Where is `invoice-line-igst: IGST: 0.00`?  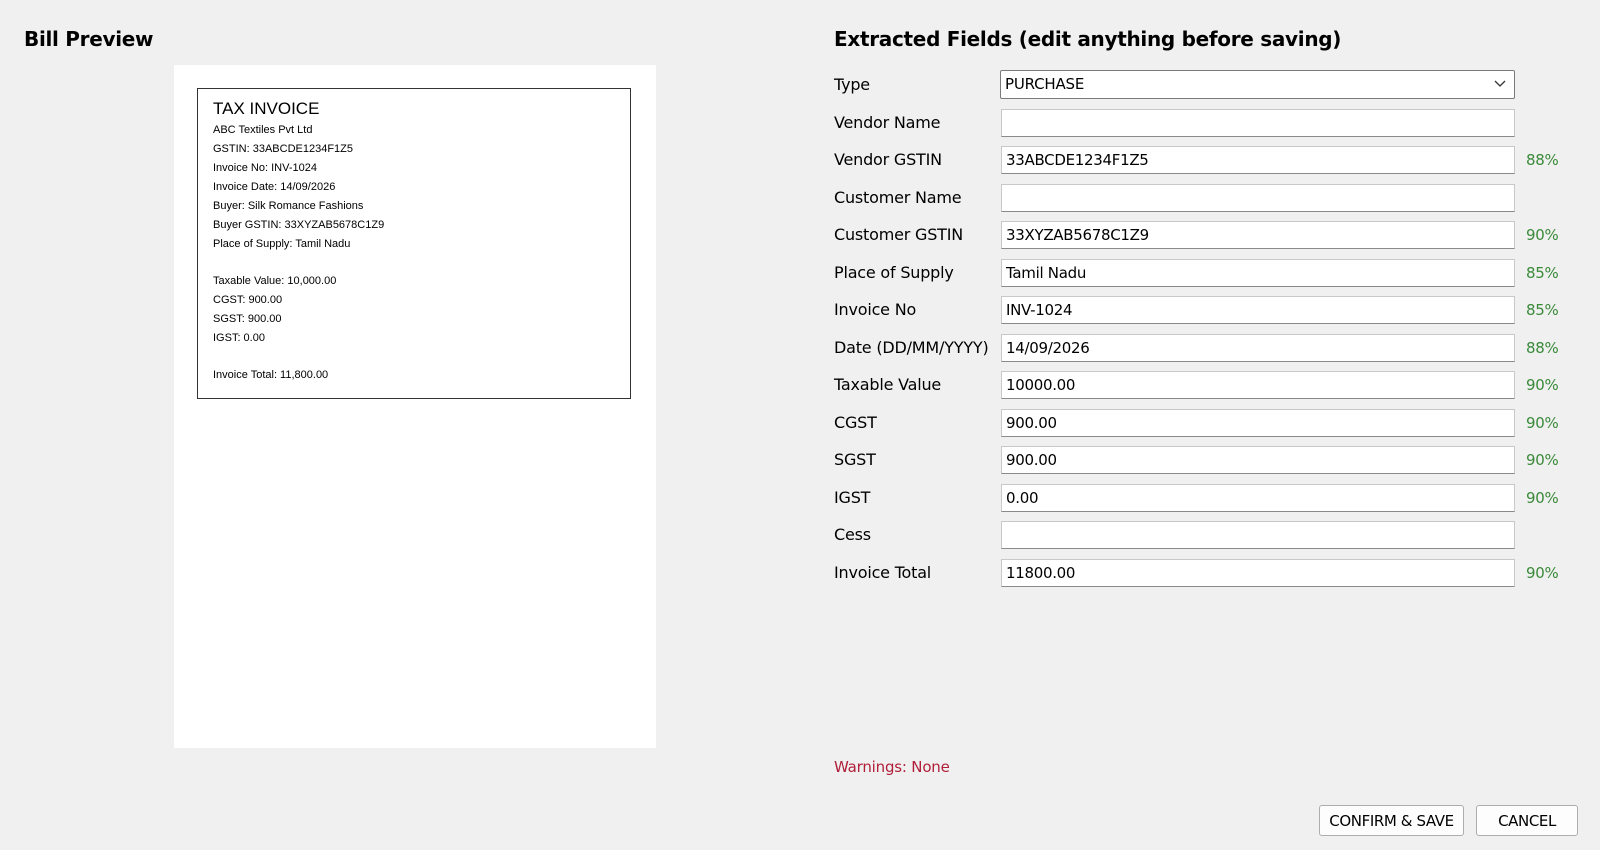
invoice-line-igst: IGST: 0.00 is located at coordinates (239, 338).